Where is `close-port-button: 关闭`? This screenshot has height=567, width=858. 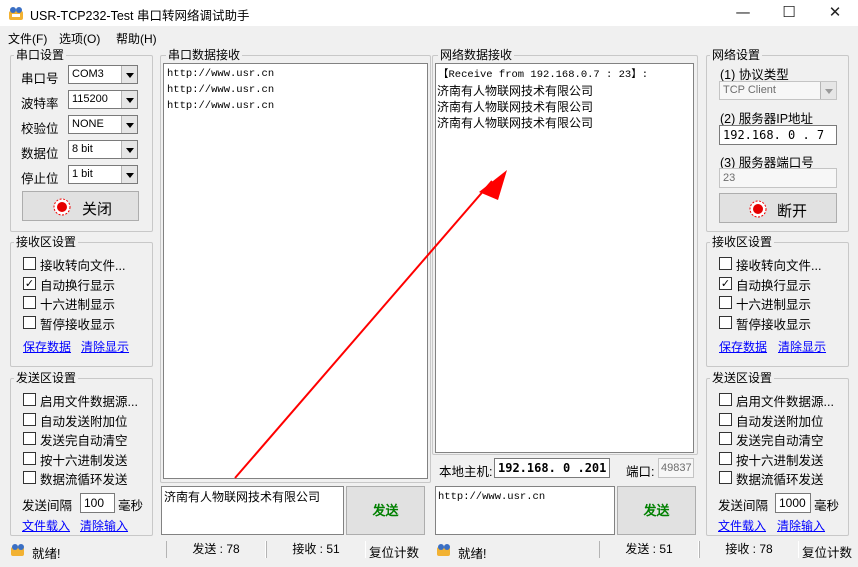 close-port-button: 关闭 is located at coordinates (80, 206).